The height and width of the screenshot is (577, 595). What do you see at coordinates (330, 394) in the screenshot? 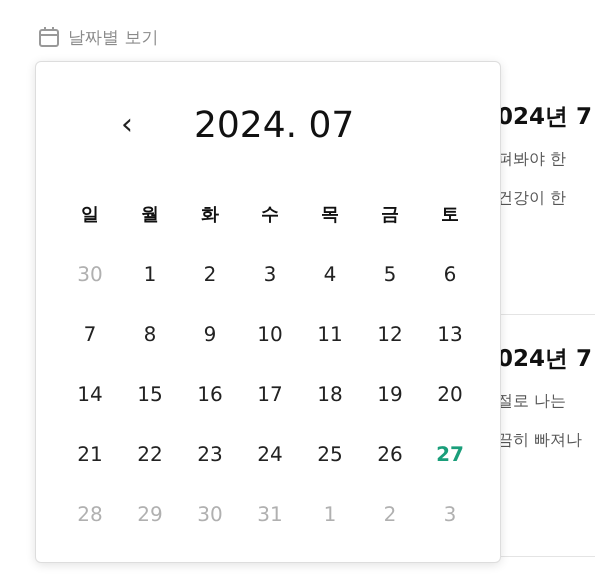
I see `date-day: 18` at bounding box center [330, 394].